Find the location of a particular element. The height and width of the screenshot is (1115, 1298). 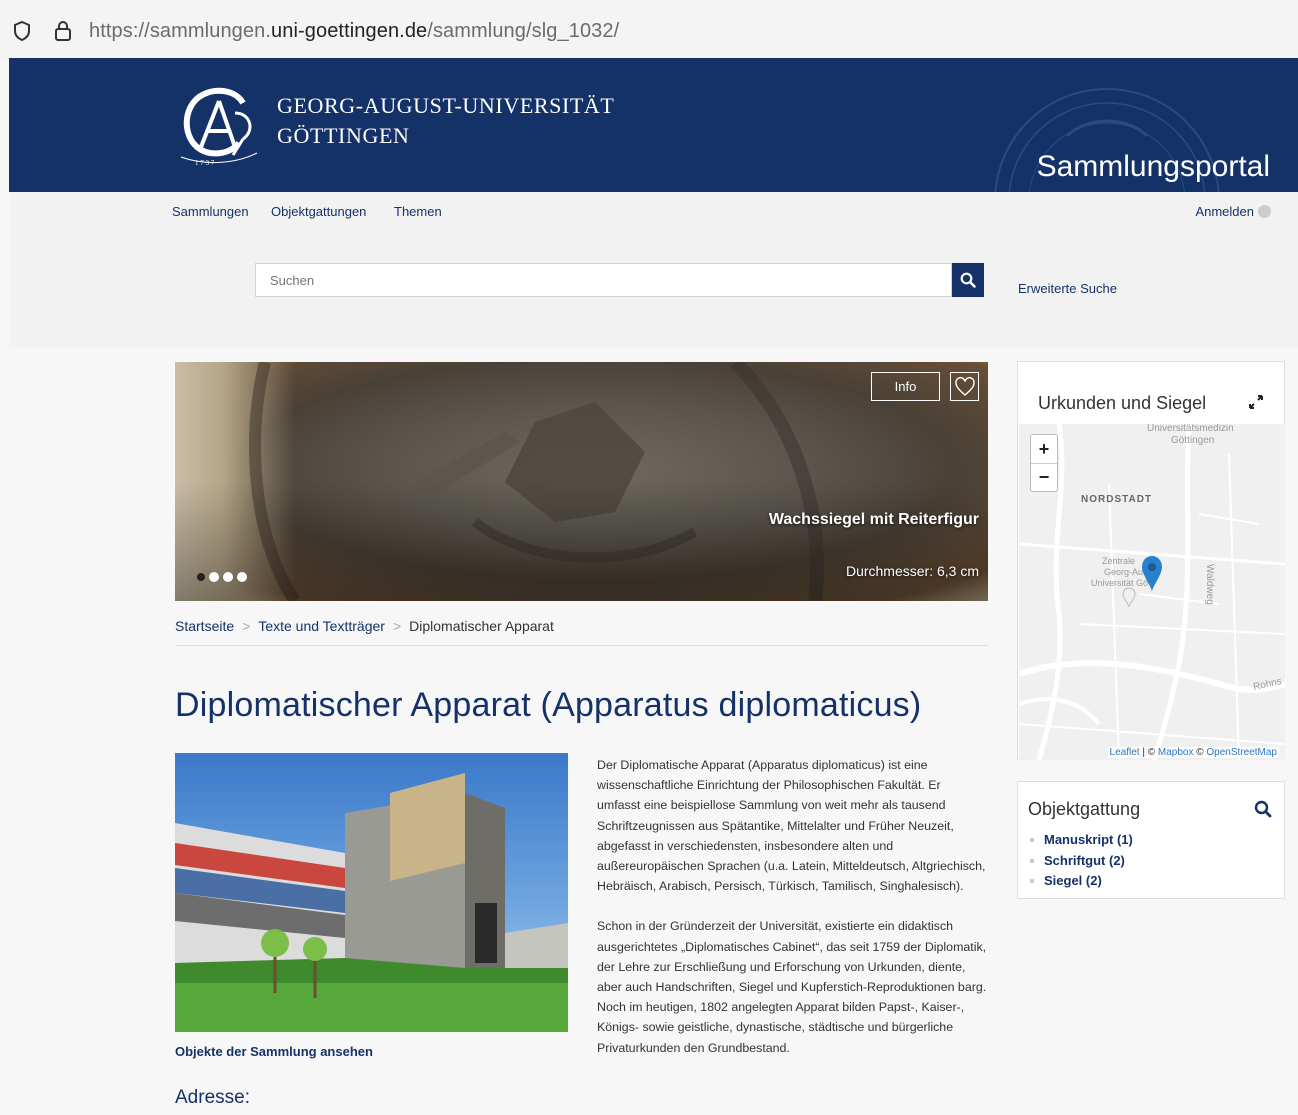

facet-item-schriftgut: Schriftgut (2) is located at coordinates (1081, 861).